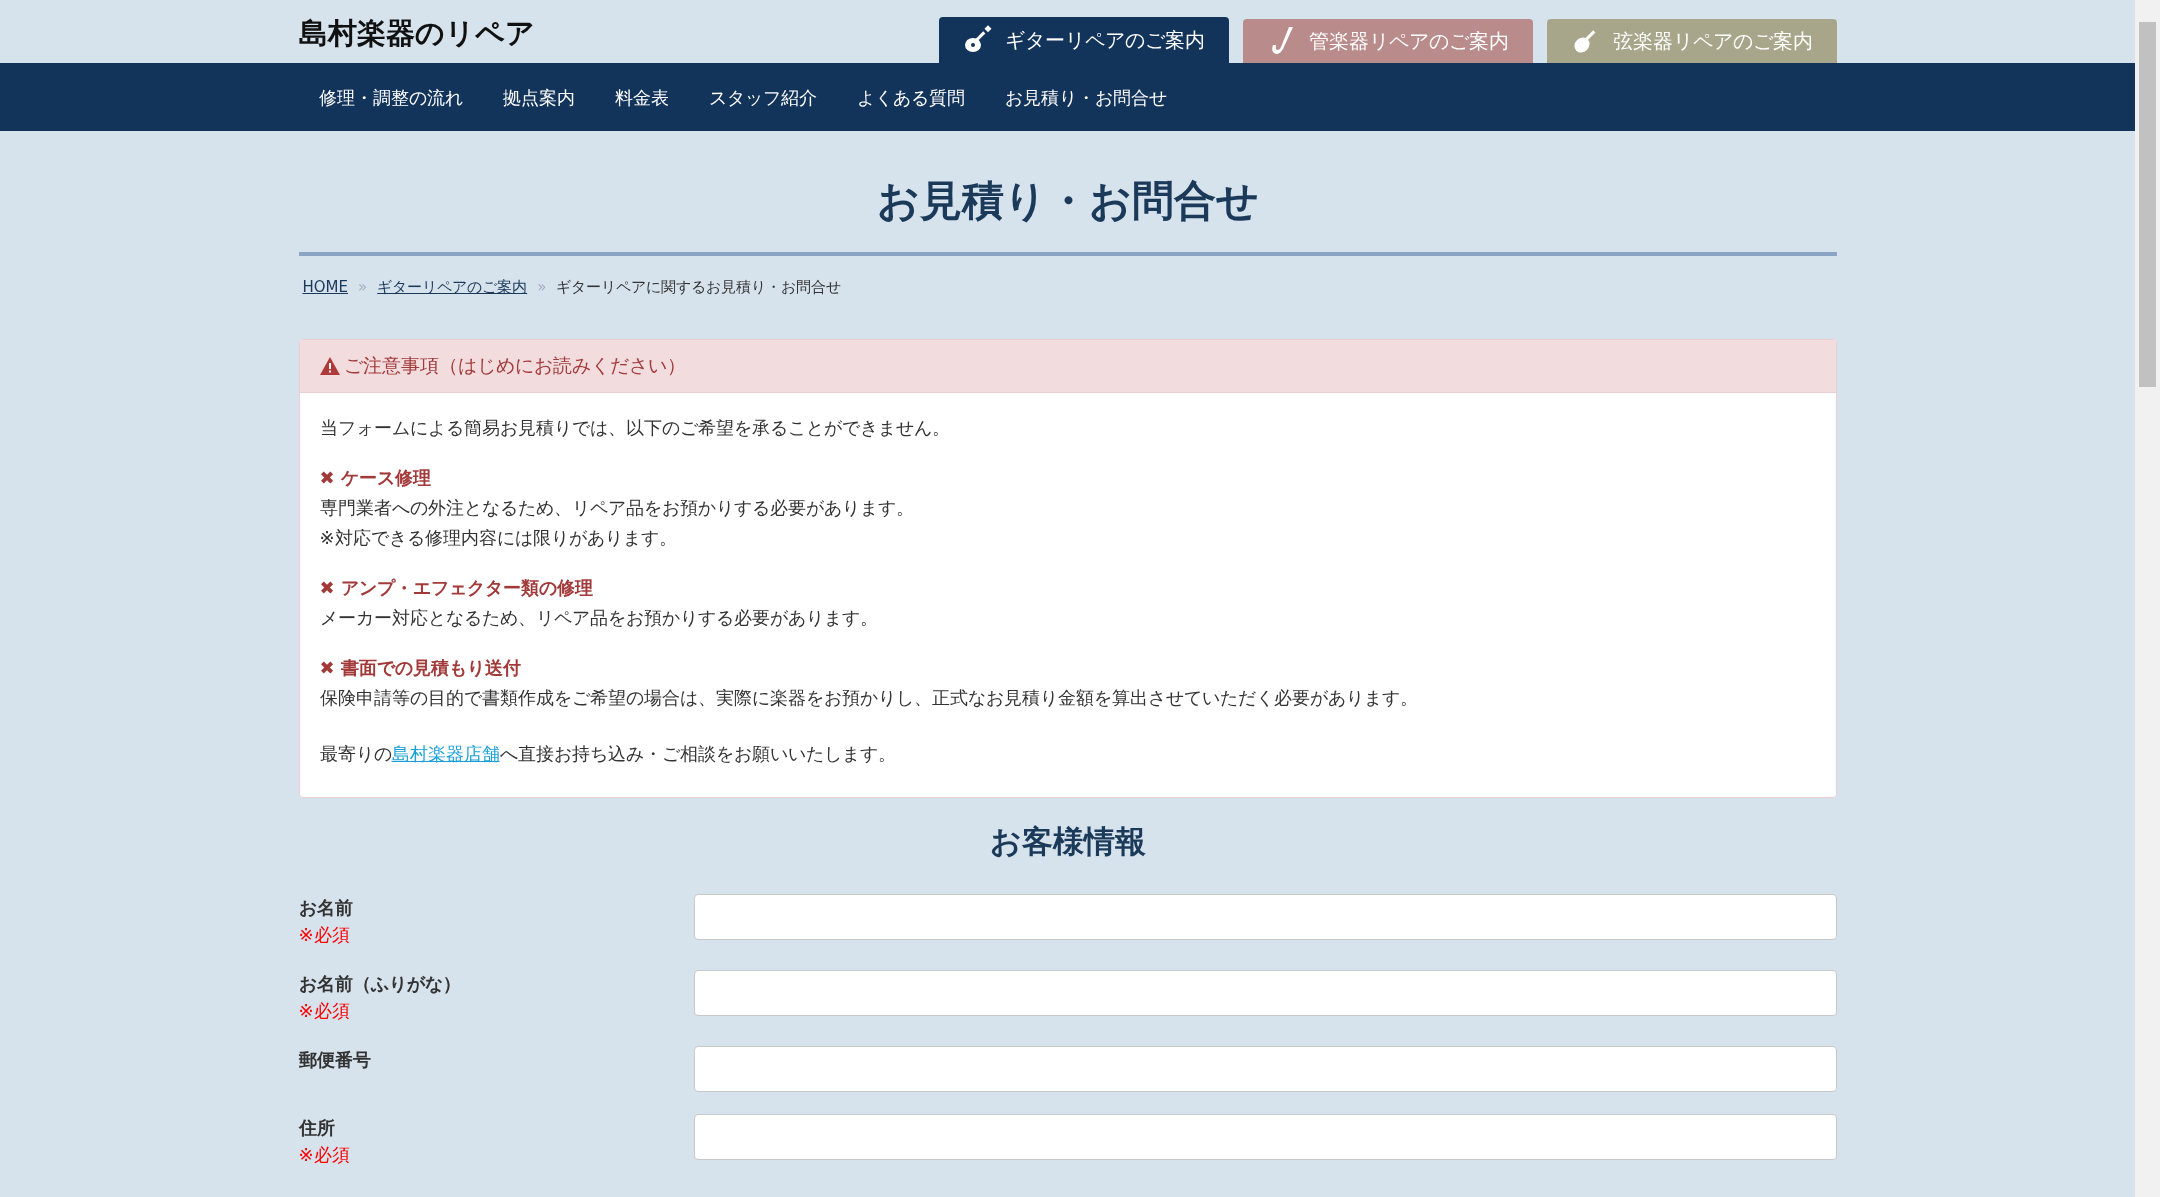 This screenshot has width=2160, height=1197. What do you see at coordinates (325, 287) in the screenshot?
I see `breadcrumb-link: HOME` at bounding box center [325, 287].